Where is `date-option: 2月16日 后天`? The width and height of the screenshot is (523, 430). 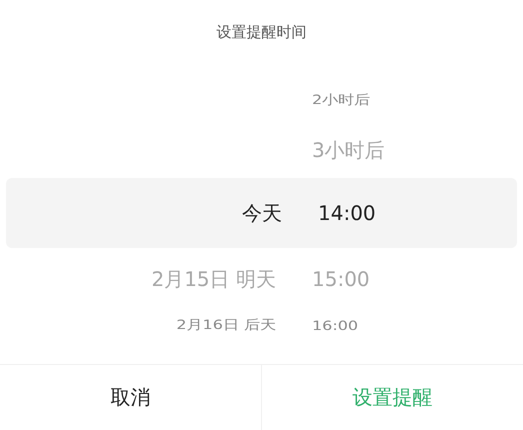
date-option: 2月16日 后天 is located at coordinates (226, 325).